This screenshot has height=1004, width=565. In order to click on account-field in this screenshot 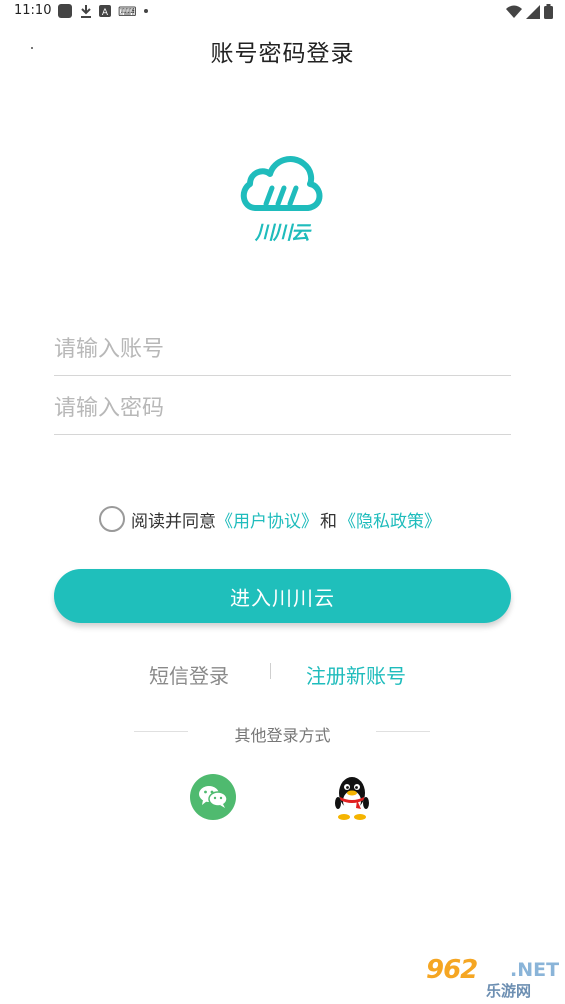, I will do `click(282, 351)`.